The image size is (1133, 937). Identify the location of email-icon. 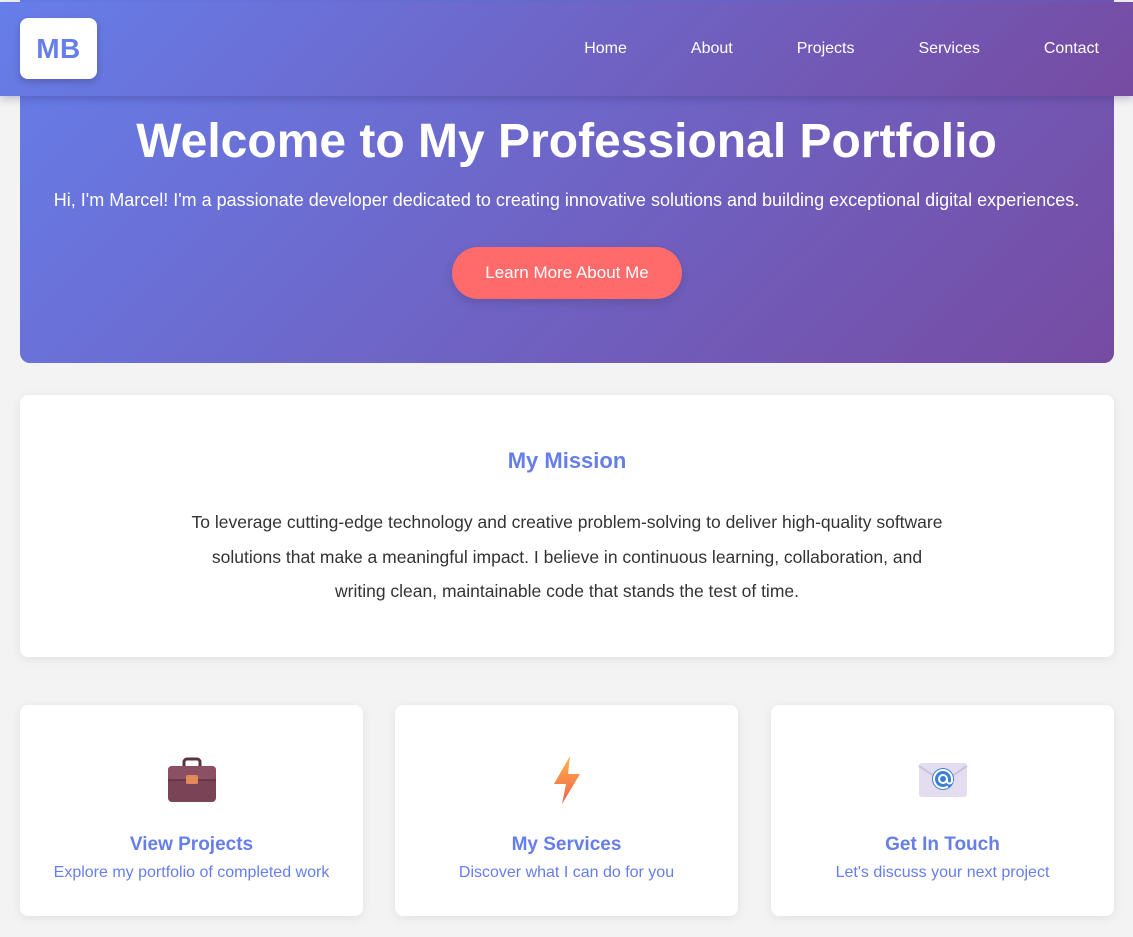
(942, 780).